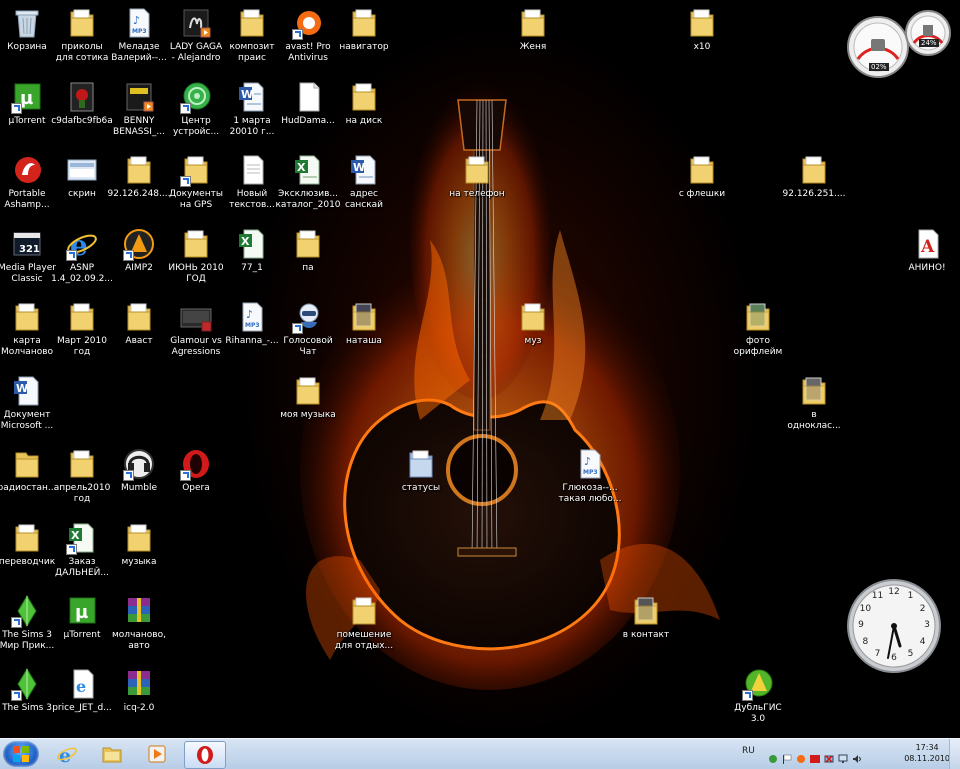 The height and width of the screenshot is (769, 960). What do you see at coordinates (196, 97) in the screenshot?
I see `device-center-icon` at bounding box center [196, 97].